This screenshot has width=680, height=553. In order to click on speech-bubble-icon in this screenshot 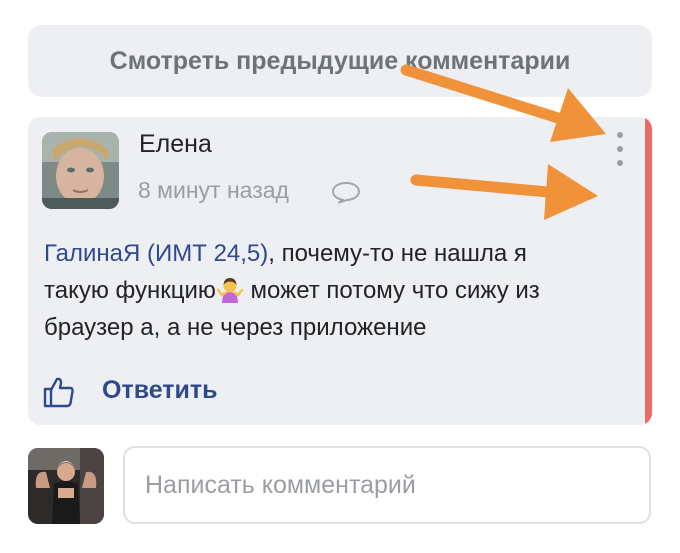, I will do `click(346, 192)`.